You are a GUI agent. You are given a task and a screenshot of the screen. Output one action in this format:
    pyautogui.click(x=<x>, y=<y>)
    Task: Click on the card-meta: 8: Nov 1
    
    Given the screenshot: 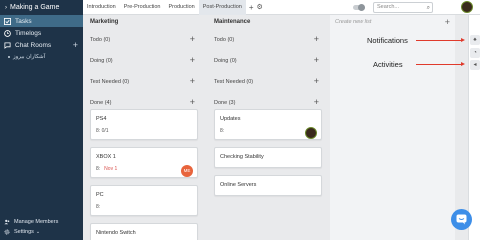 What is the action you would take?
    pyautogui.click(x=107, y=169)
    